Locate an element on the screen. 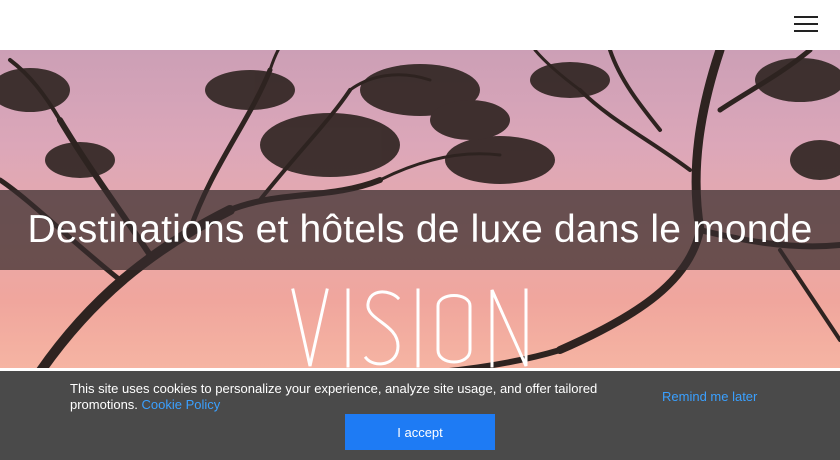  accept-cookies-button: I accept is located at coordinates (420, 432).